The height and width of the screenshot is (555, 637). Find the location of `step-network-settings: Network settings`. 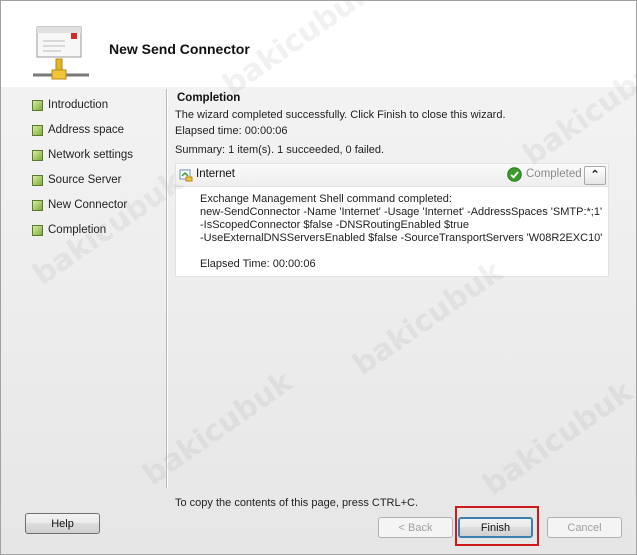

step-network-settings: Network settings is located at coordinates (82, 155).